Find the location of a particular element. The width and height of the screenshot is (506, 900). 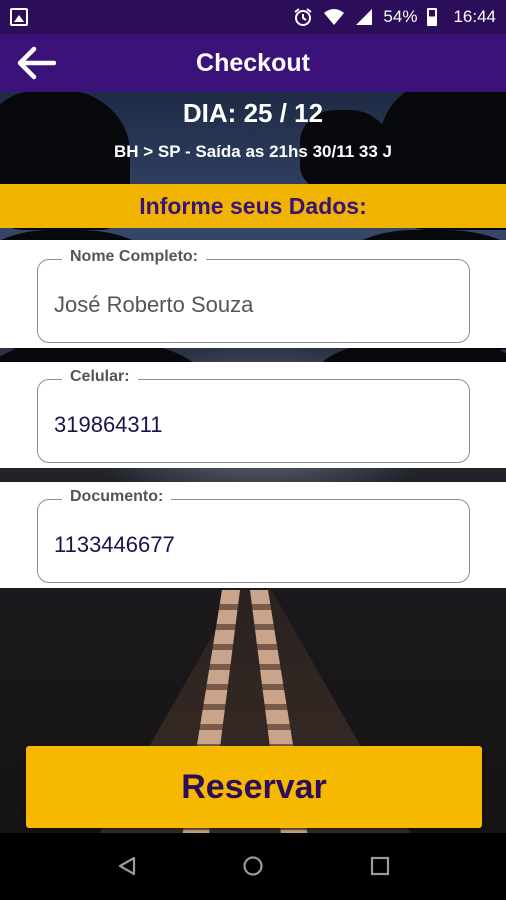

back-triangle-icon is located at coordinates (127, 866).